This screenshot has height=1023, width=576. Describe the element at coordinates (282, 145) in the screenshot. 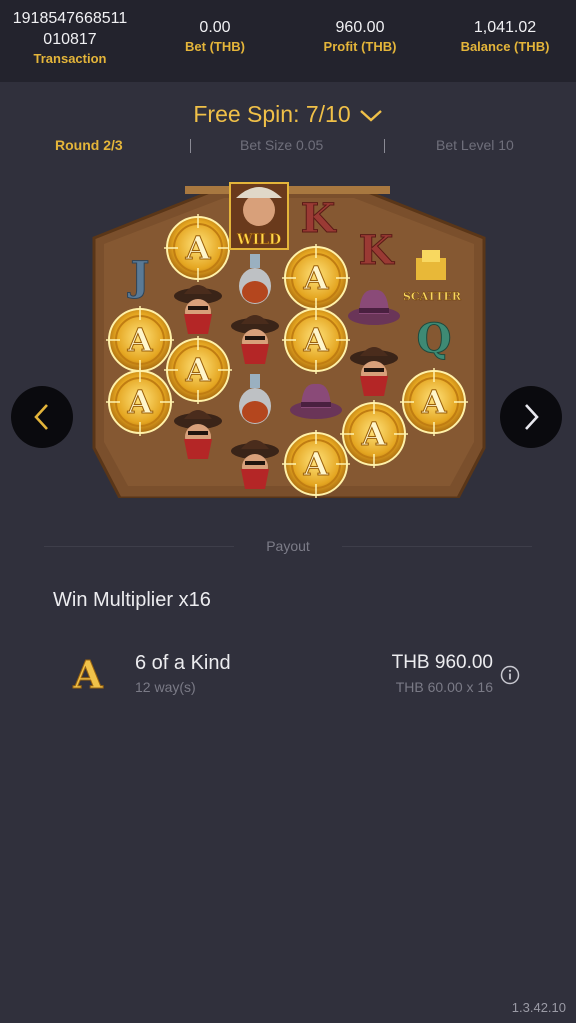

I see `bet-size-label: Bet Size 0.05` at that location.